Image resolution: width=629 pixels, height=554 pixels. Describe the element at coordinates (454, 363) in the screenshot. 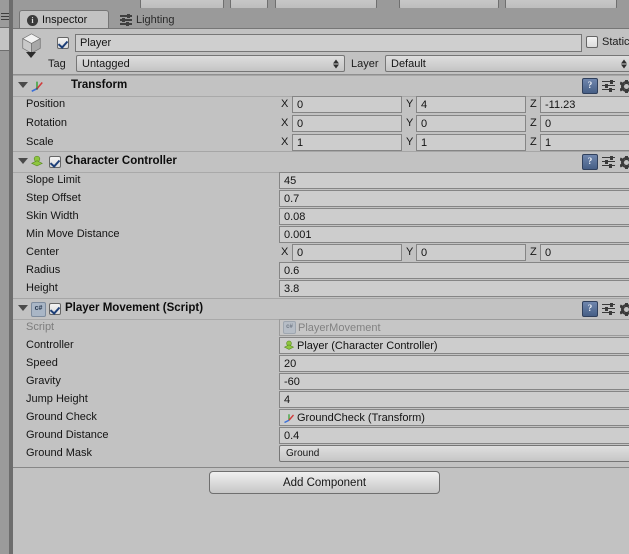

I see `speed-input: 20` at that location.